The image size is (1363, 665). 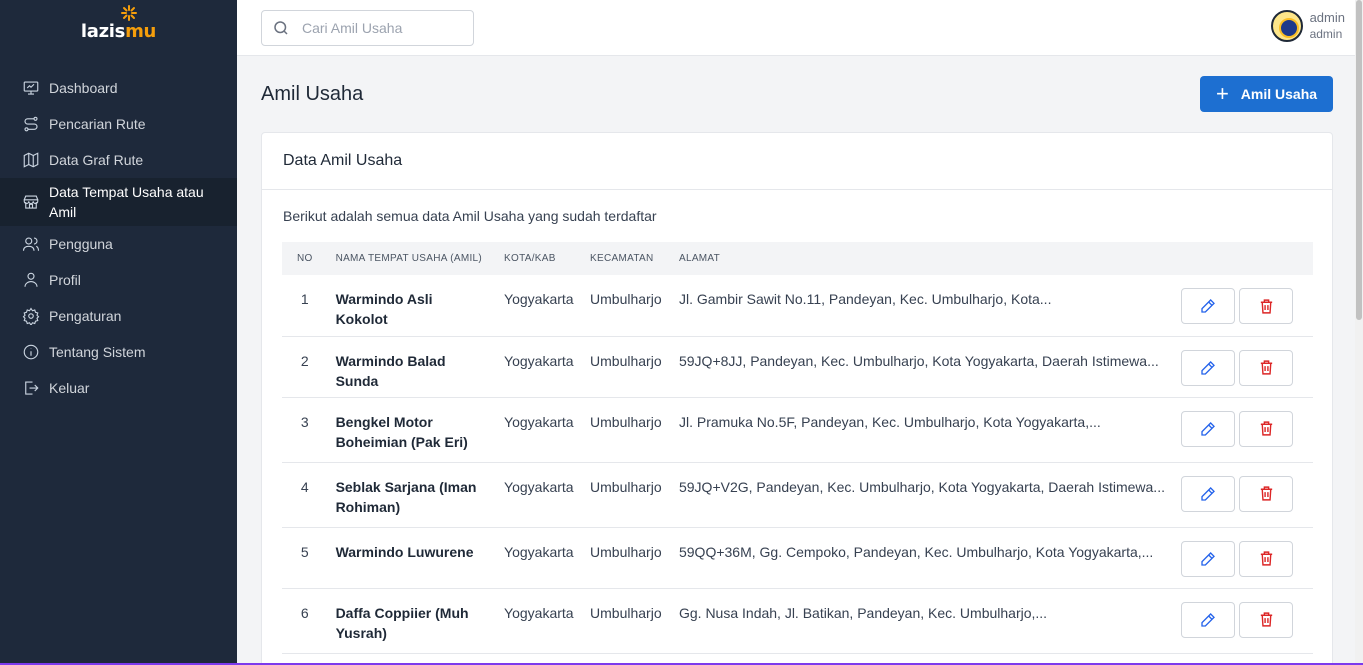 I want to click on topbar: admin admin, so click(x=796, y=28).